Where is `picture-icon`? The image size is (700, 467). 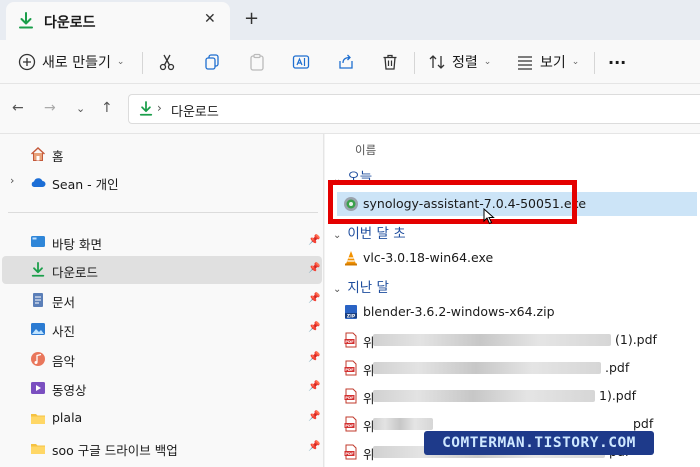
picture-icon is located at coordinates (38, 329).